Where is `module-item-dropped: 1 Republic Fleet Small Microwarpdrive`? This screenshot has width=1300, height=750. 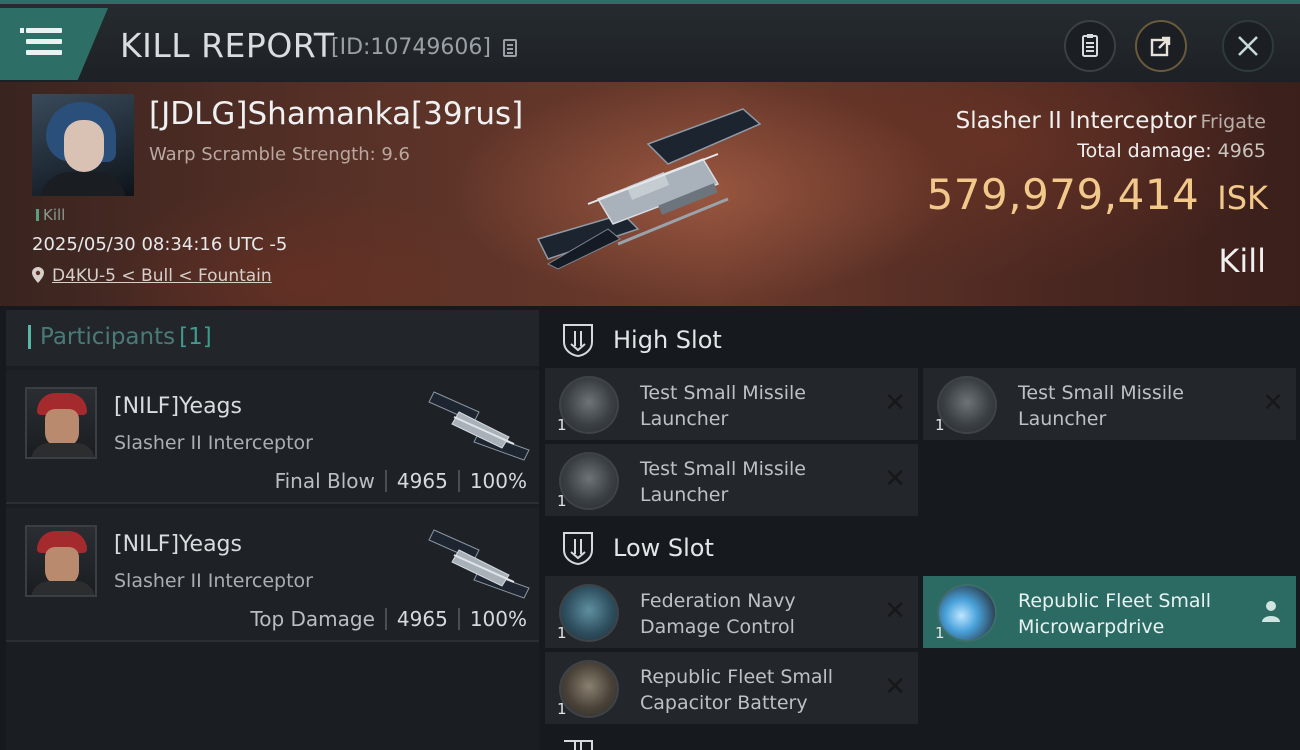 module-item-dropped: 1 Republic Fleet Small Microwarpdrive is located at coordinates (1109, 612).